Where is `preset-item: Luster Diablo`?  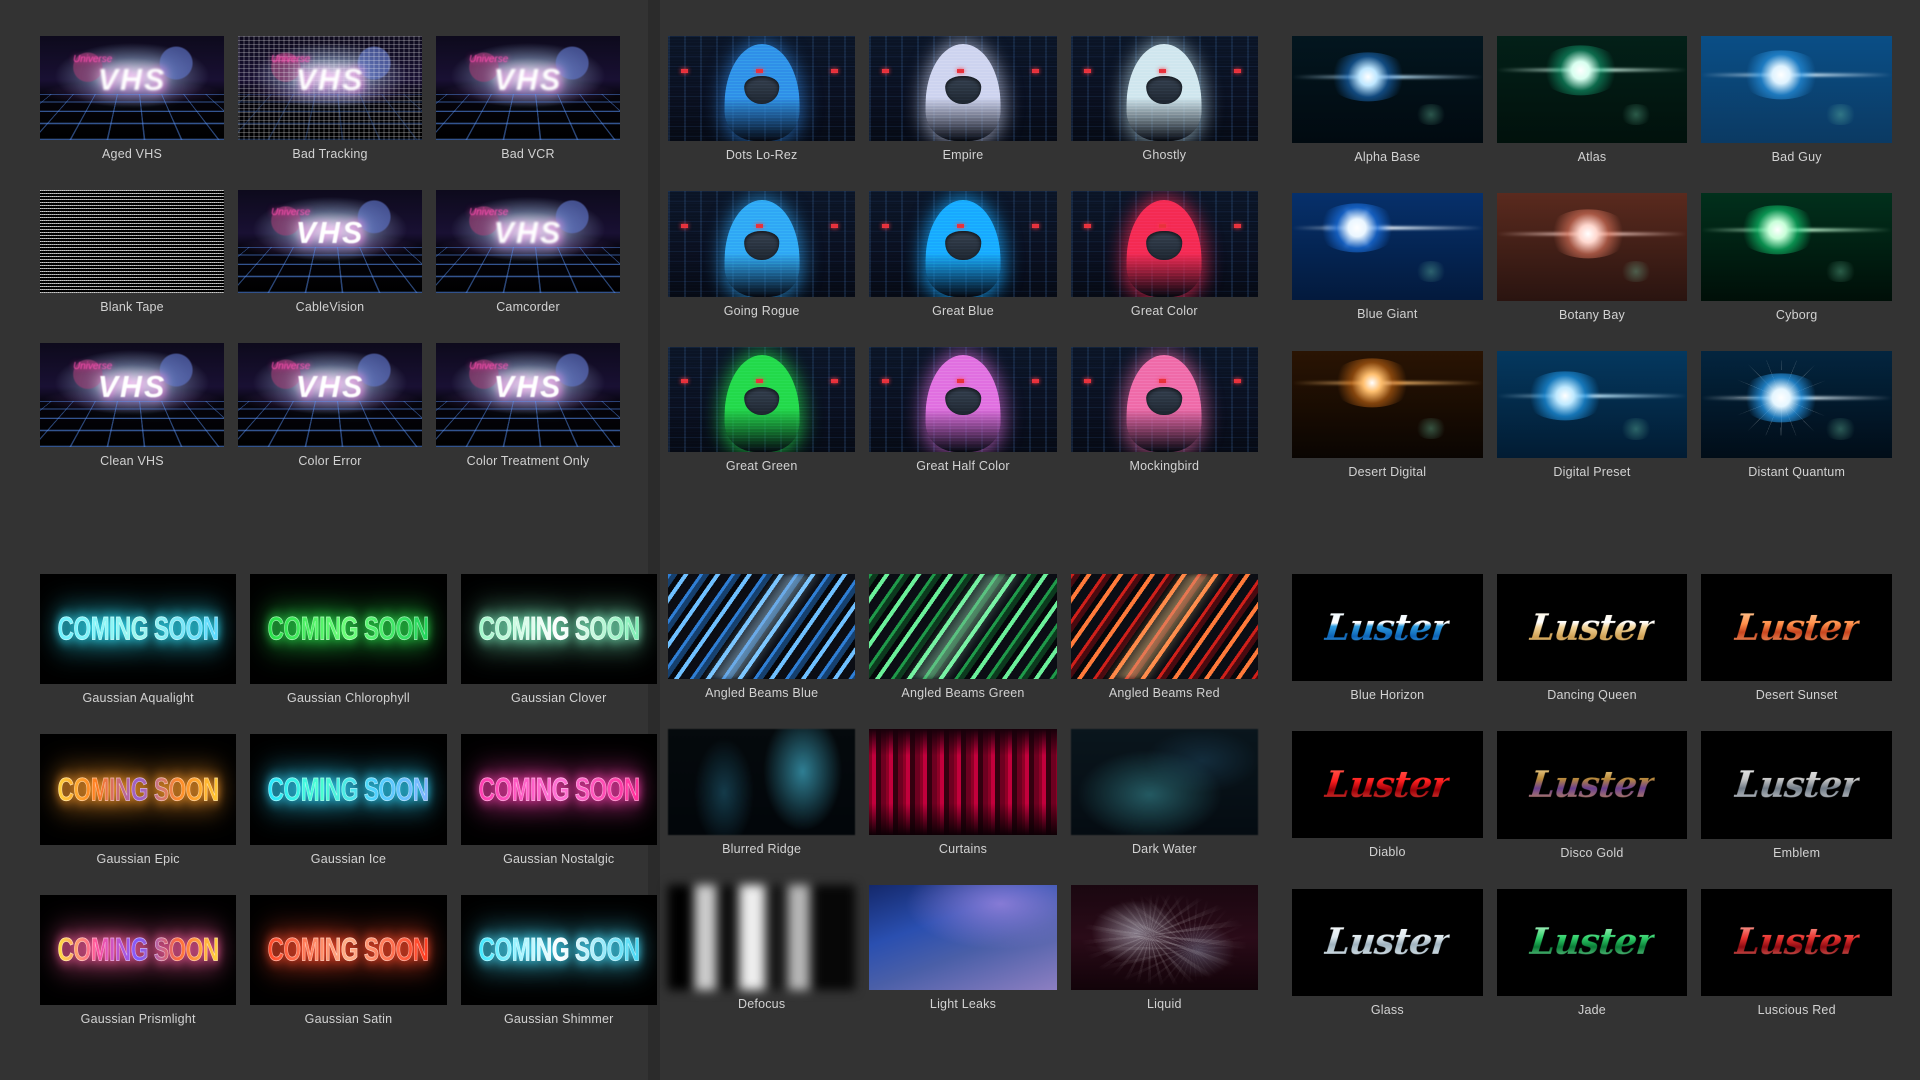
preset-item: Luster Diablo is located at coordinates (1387, 795).